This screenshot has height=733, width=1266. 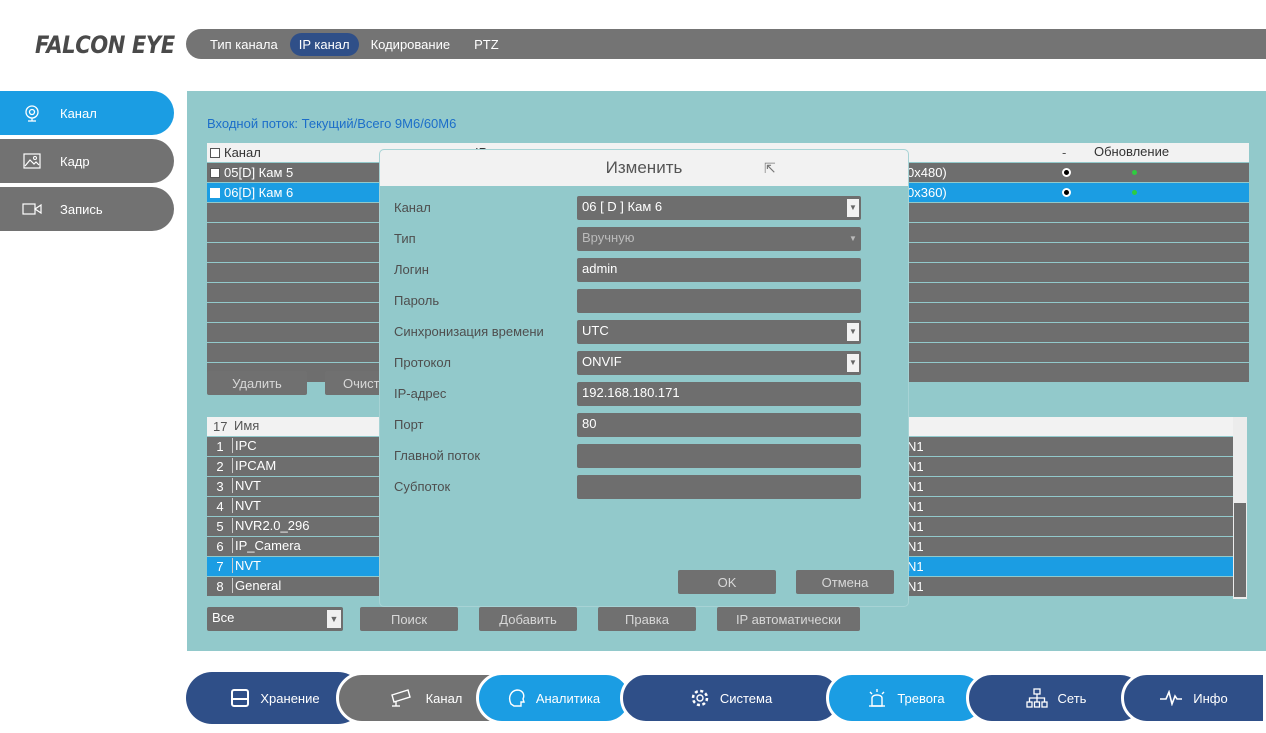 I want to click on image-icon, so click(x=32, y=161).